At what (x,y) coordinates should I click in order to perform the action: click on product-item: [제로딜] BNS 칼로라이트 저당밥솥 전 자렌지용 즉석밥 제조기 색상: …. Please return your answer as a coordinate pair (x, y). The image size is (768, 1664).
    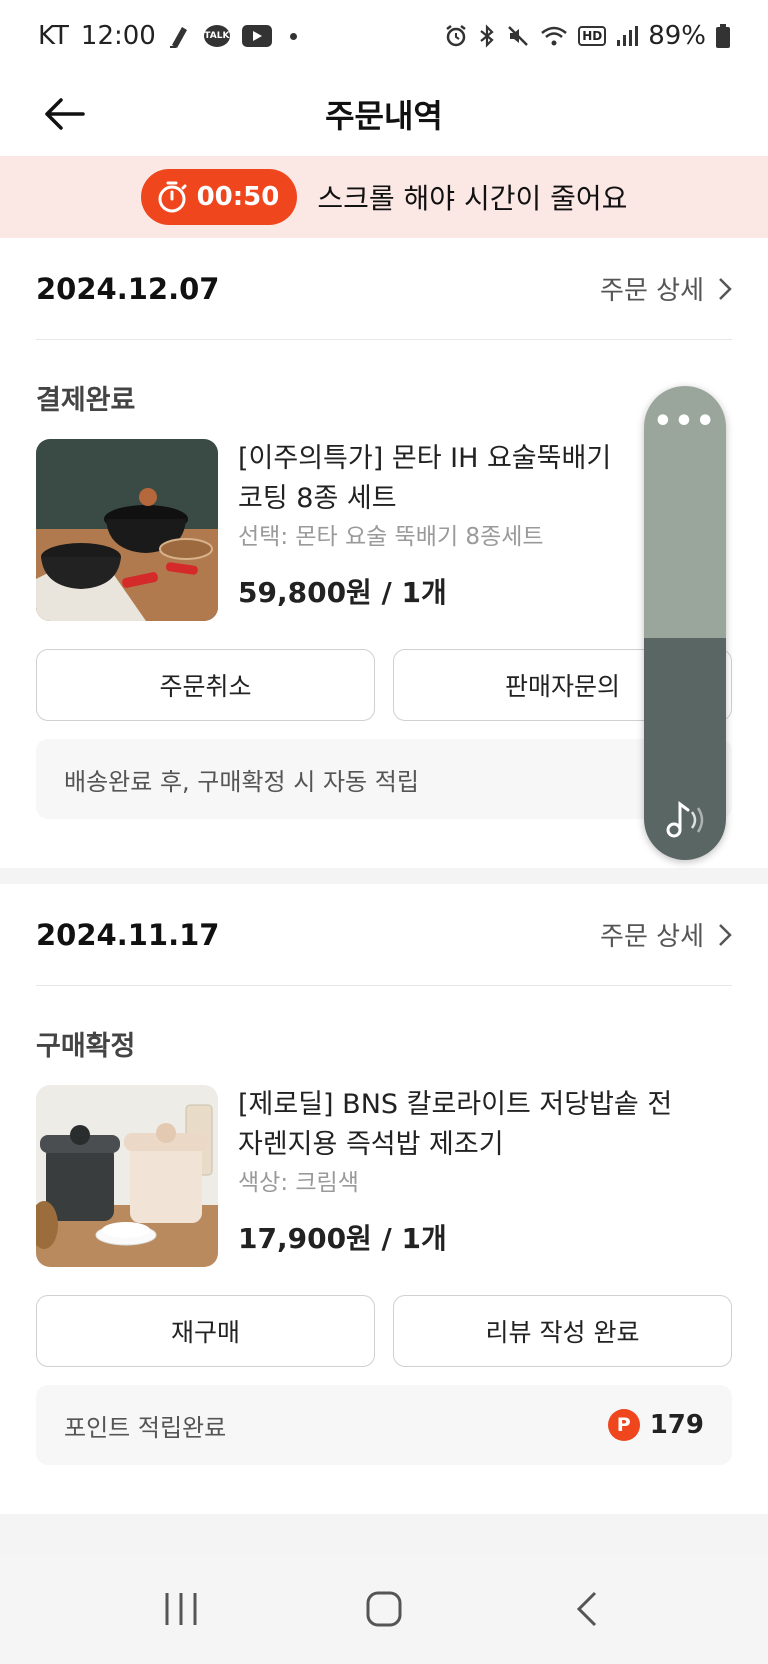
    Looking at the image, I should click on (384, 1176).